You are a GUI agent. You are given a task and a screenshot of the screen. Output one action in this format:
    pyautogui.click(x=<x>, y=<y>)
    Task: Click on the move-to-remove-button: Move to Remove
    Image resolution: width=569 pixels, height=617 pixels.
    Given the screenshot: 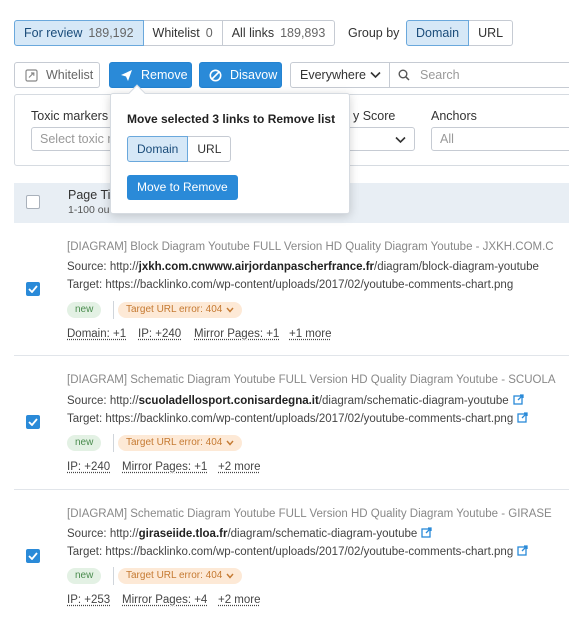 What is the action you would take?
    pyautogui.click(x=182, y=187)
    